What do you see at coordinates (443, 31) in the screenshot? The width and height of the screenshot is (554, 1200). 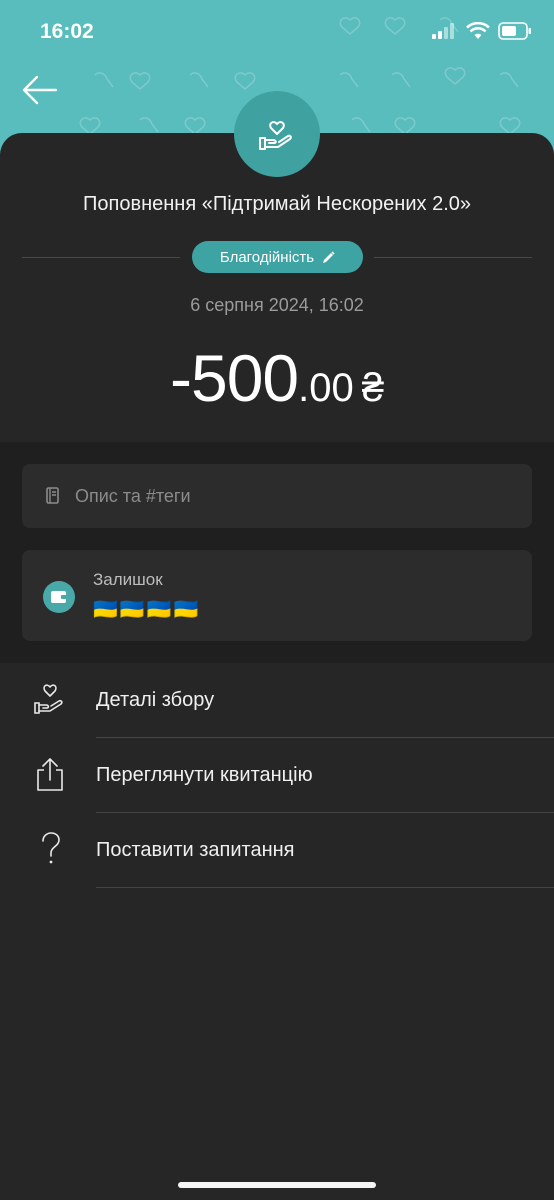 I see `signal-icon` at bounding box center [443, 31].